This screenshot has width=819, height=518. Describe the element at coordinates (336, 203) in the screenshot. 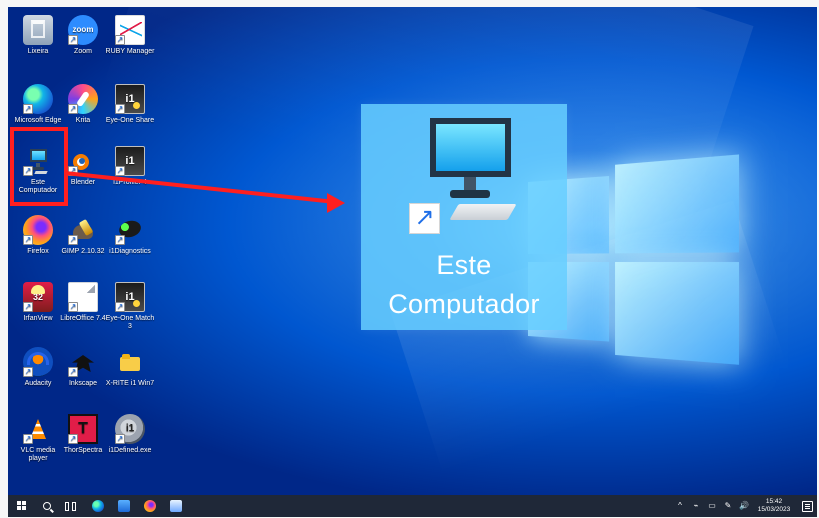

I see `callout-arrow-head` at that location.